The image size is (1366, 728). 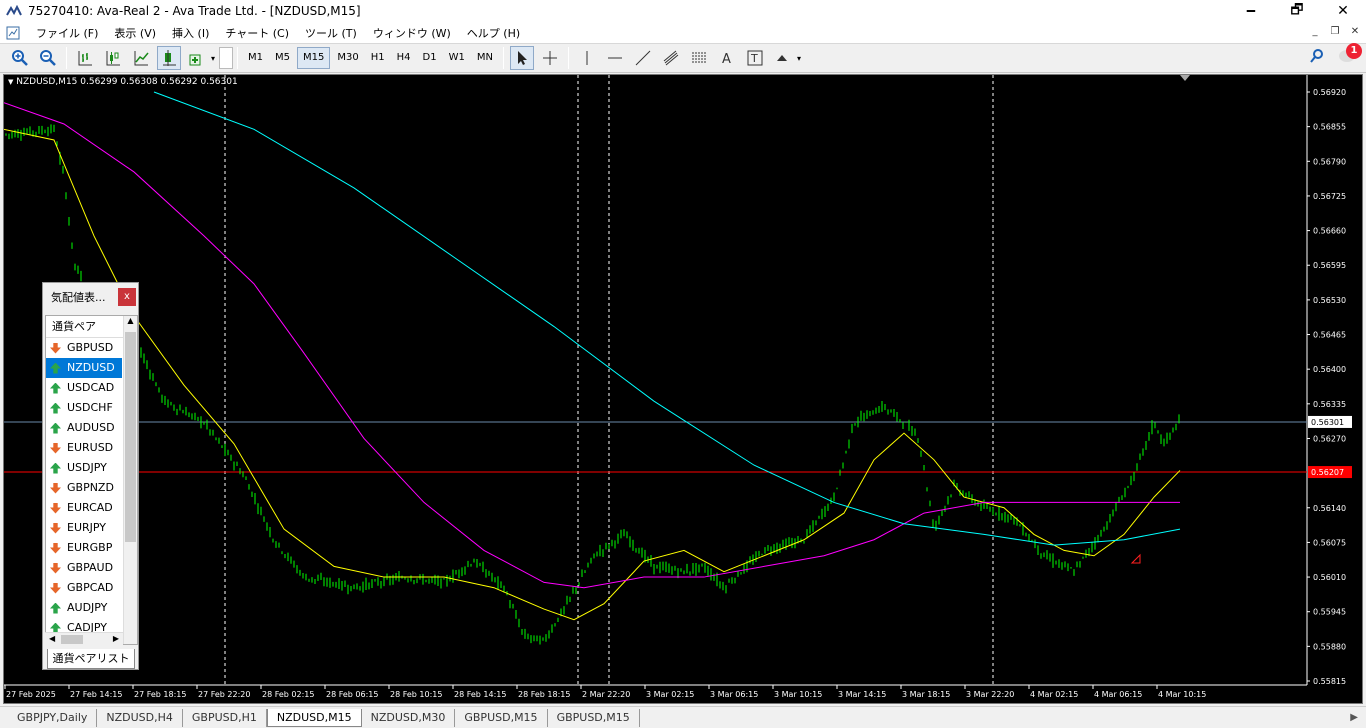 I want to click on symbol-name: GBPUSD, so click(x=90, y=347).